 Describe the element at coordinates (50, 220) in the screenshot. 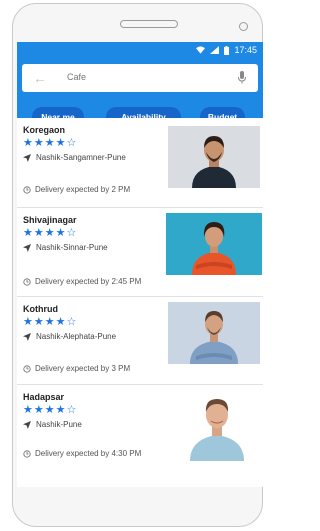

I see `result-title: Shivajinagar` at that location.